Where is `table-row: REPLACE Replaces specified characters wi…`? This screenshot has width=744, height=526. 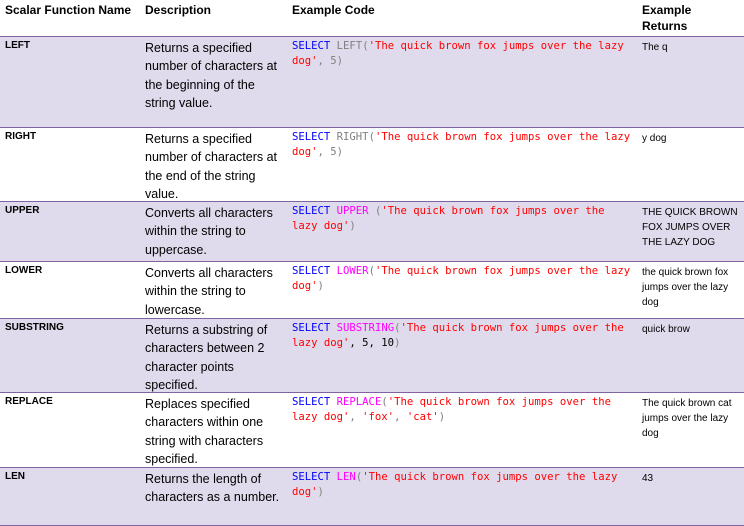
table-row: REPLACE Replaces specified characters wi… is located at coordinates (372, 430).